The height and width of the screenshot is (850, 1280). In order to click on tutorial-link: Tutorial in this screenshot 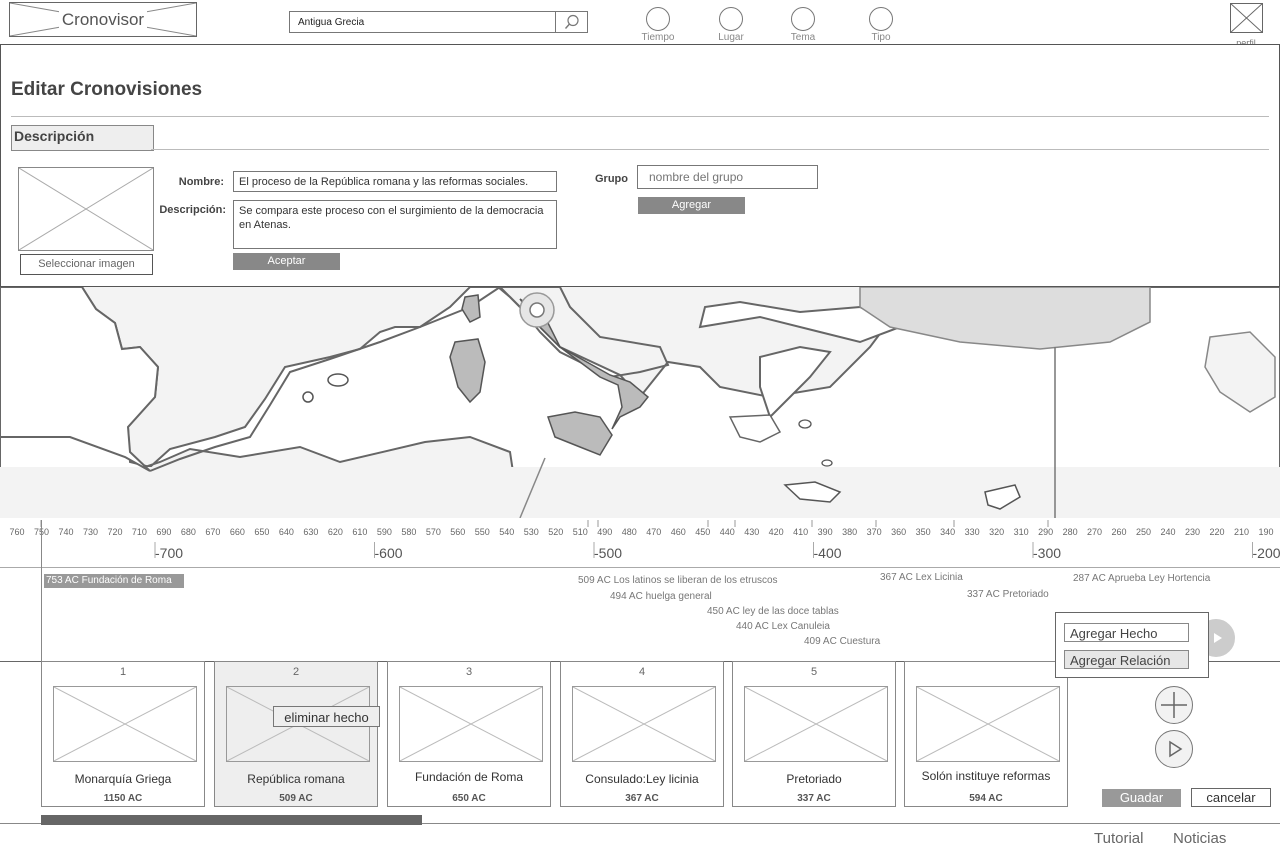, I will do `click(1118, 838)`.